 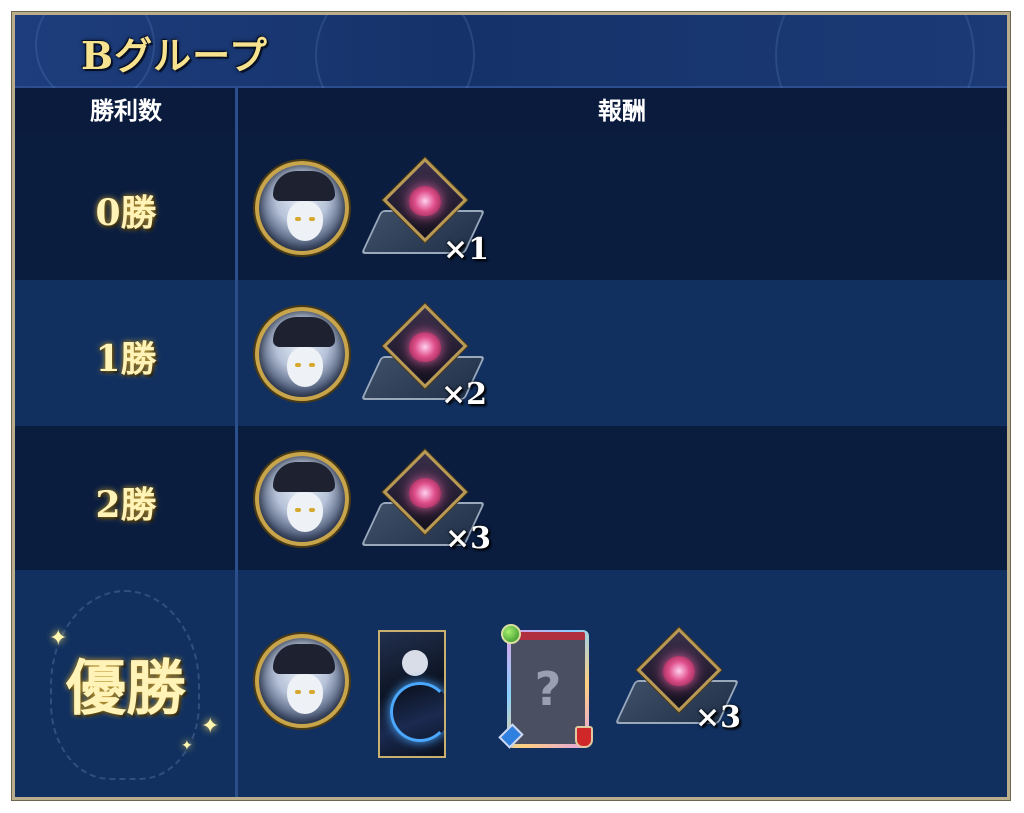 I want to click on win-count-label: 2勝, so click(x=126, y=505).